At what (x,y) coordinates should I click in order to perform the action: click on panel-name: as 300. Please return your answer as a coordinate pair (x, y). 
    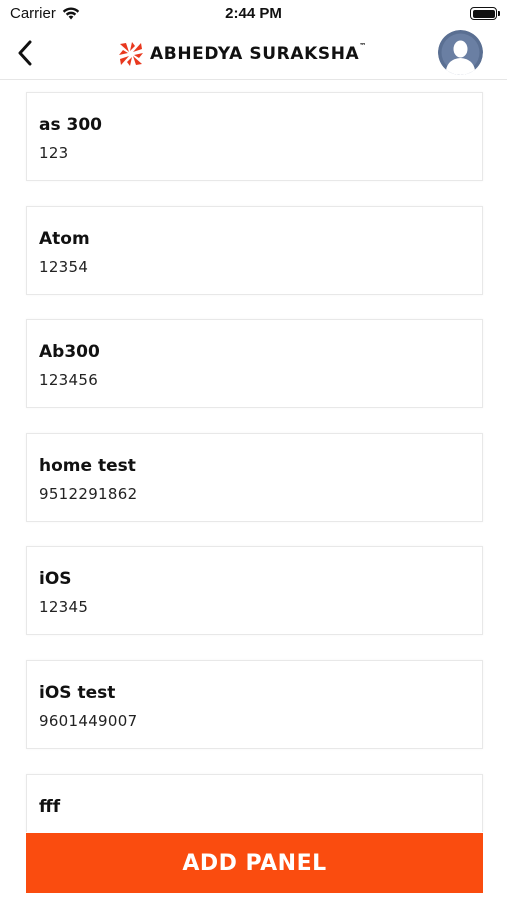
    Looking at the image, I should click on (70, 125).